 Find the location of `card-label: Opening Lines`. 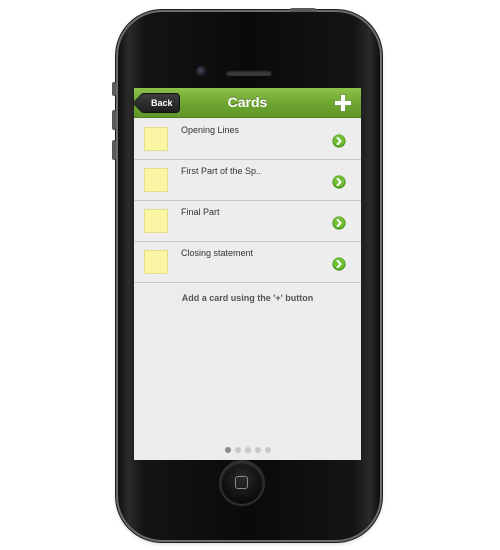

card-label: Opening Lines is located at coordinates (210, 130).